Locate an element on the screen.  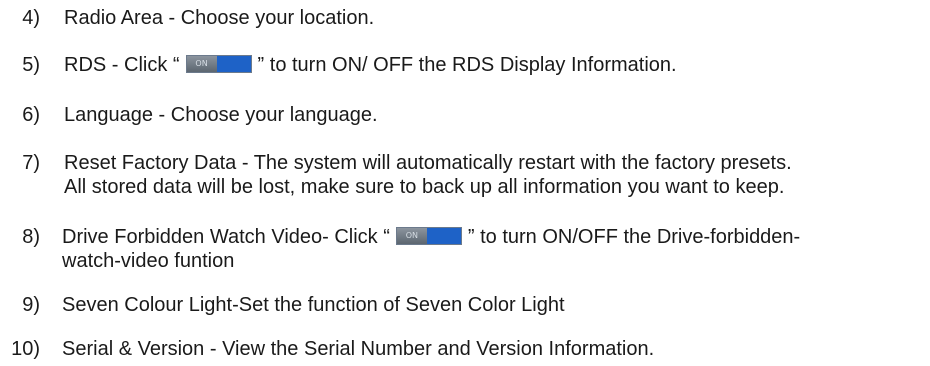
item-number: 9) is located at coordinates (31, 305).